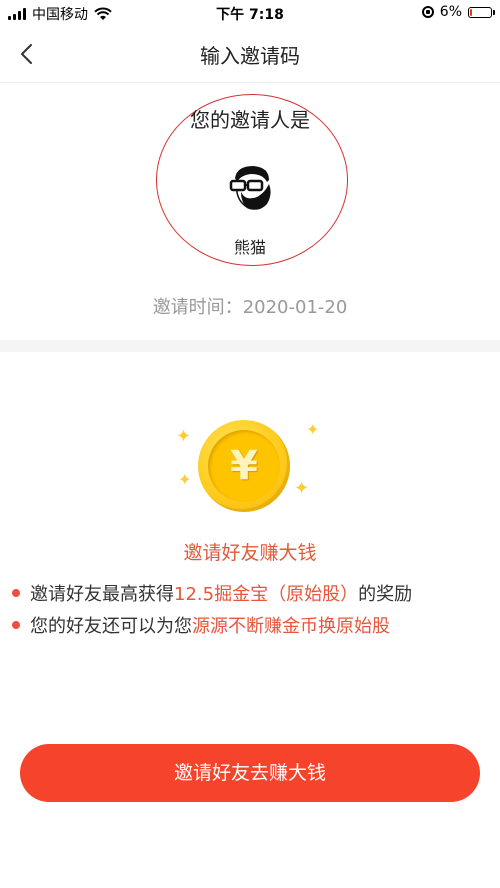  I want to click on section-divider, so click(250, 346).